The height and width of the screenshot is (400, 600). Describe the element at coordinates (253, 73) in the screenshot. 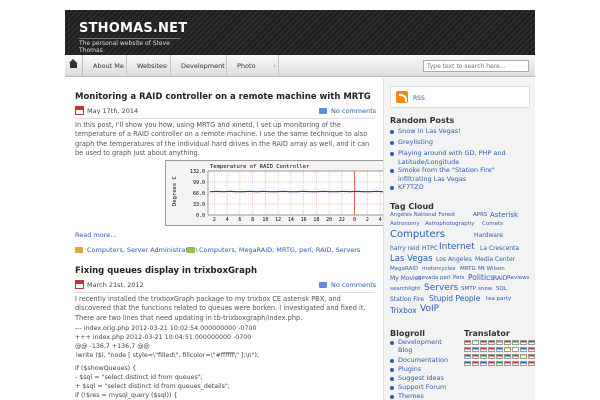

I see `nav-item-photo-gallery: Photo Gallery›` at that location.